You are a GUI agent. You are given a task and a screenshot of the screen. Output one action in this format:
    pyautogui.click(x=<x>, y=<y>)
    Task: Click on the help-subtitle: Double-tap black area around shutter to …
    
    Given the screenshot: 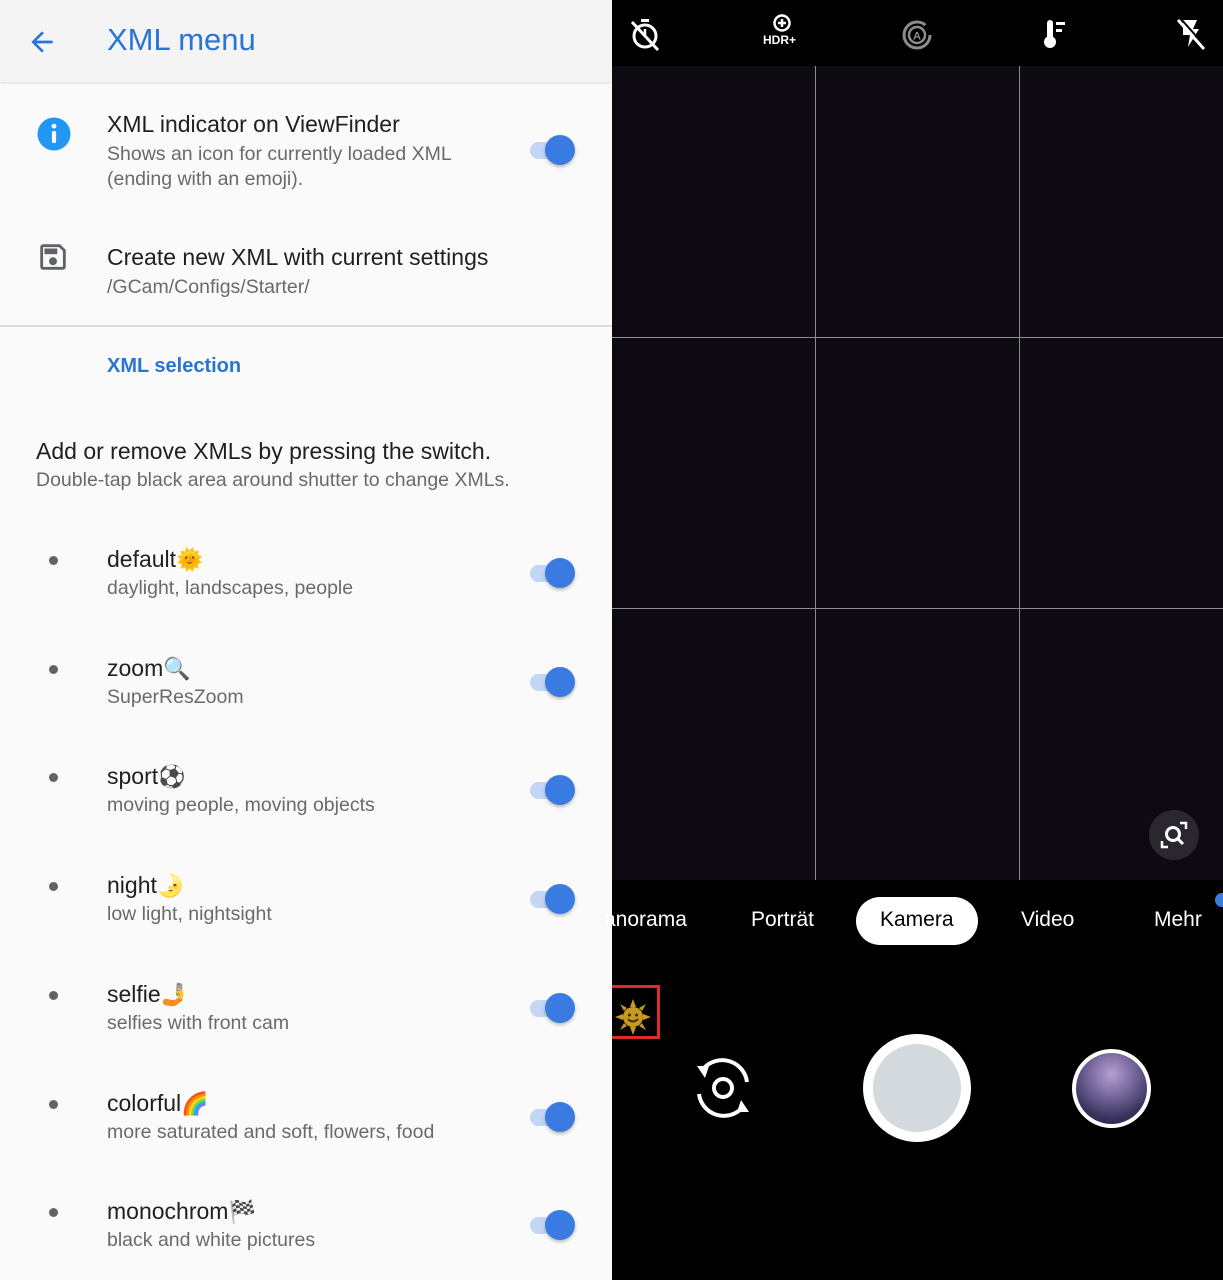 What is the action you would take?
    pyautogui.click(x=273, y=480)
    